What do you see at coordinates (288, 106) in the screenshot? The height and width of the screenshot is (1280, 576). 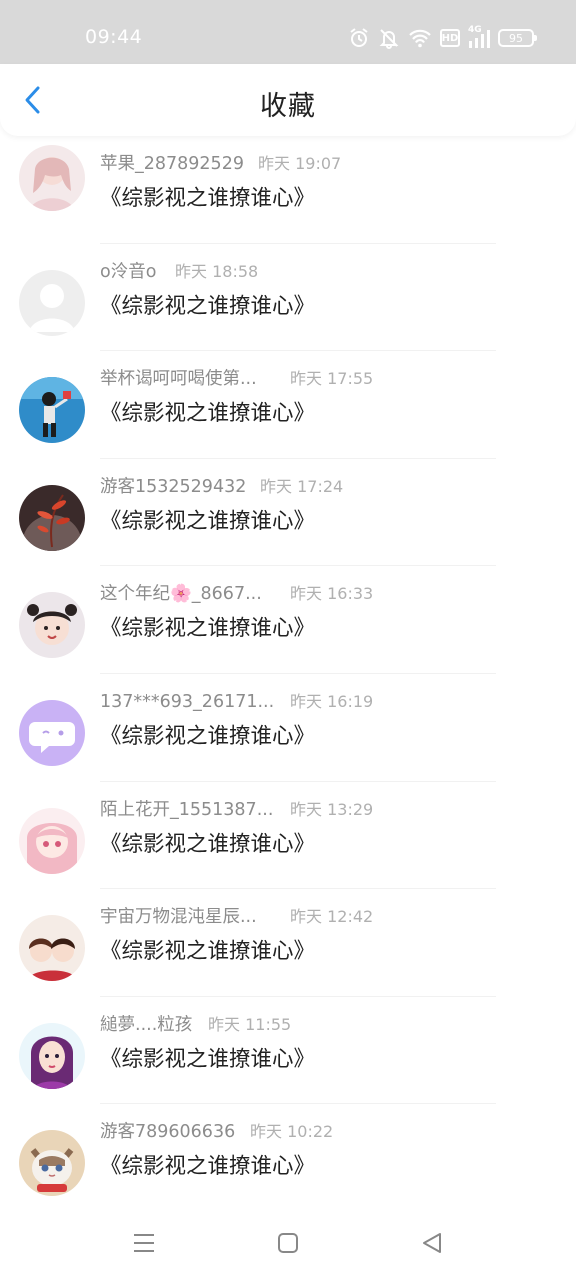 I see `page-title: 收藏` at bounding box center [288, 106].